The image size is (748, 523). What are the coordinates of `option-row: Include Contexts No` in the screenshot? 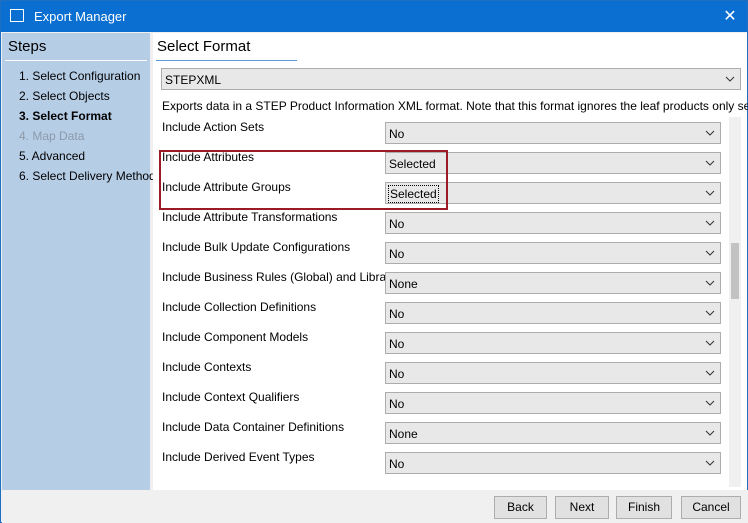 It's located at (444, 372).